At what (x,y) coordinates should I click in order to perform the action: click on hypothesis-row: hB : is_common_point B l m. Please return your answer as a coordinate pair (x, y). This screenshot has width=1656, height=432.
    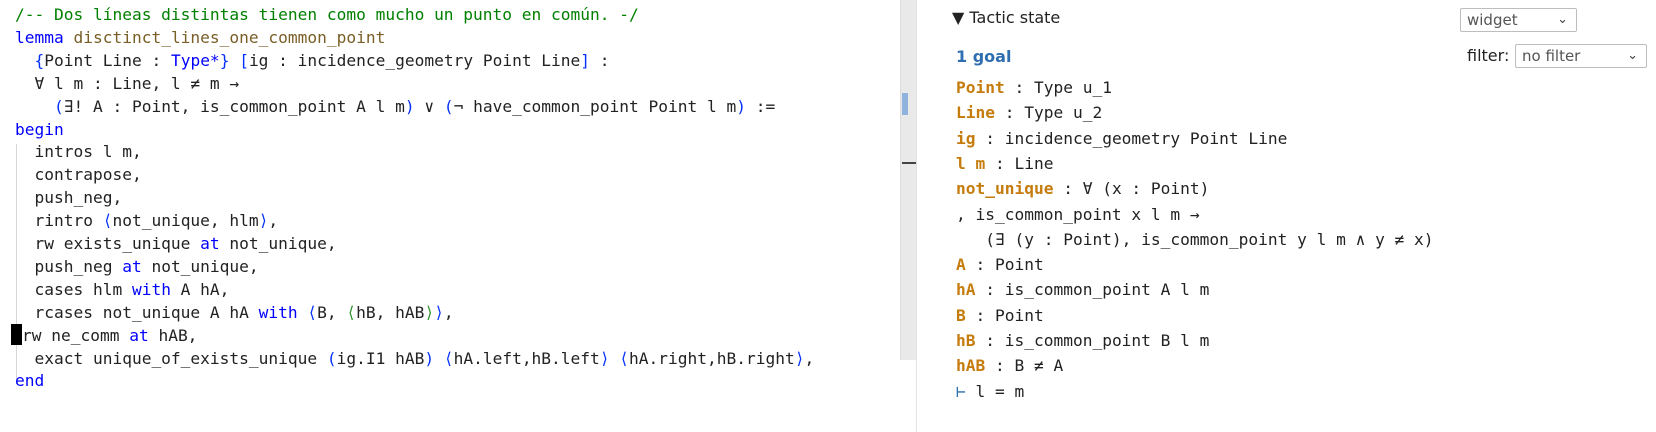
    Looking at the image, I should click on (1082, 341).